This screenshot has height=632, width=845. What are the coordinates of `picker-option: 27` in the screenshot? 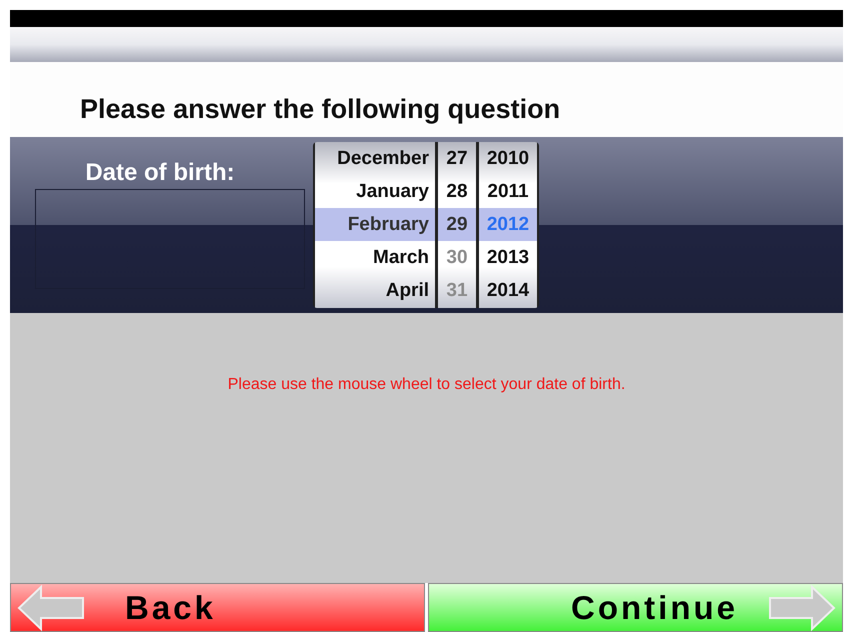 It's located at (457, 158).